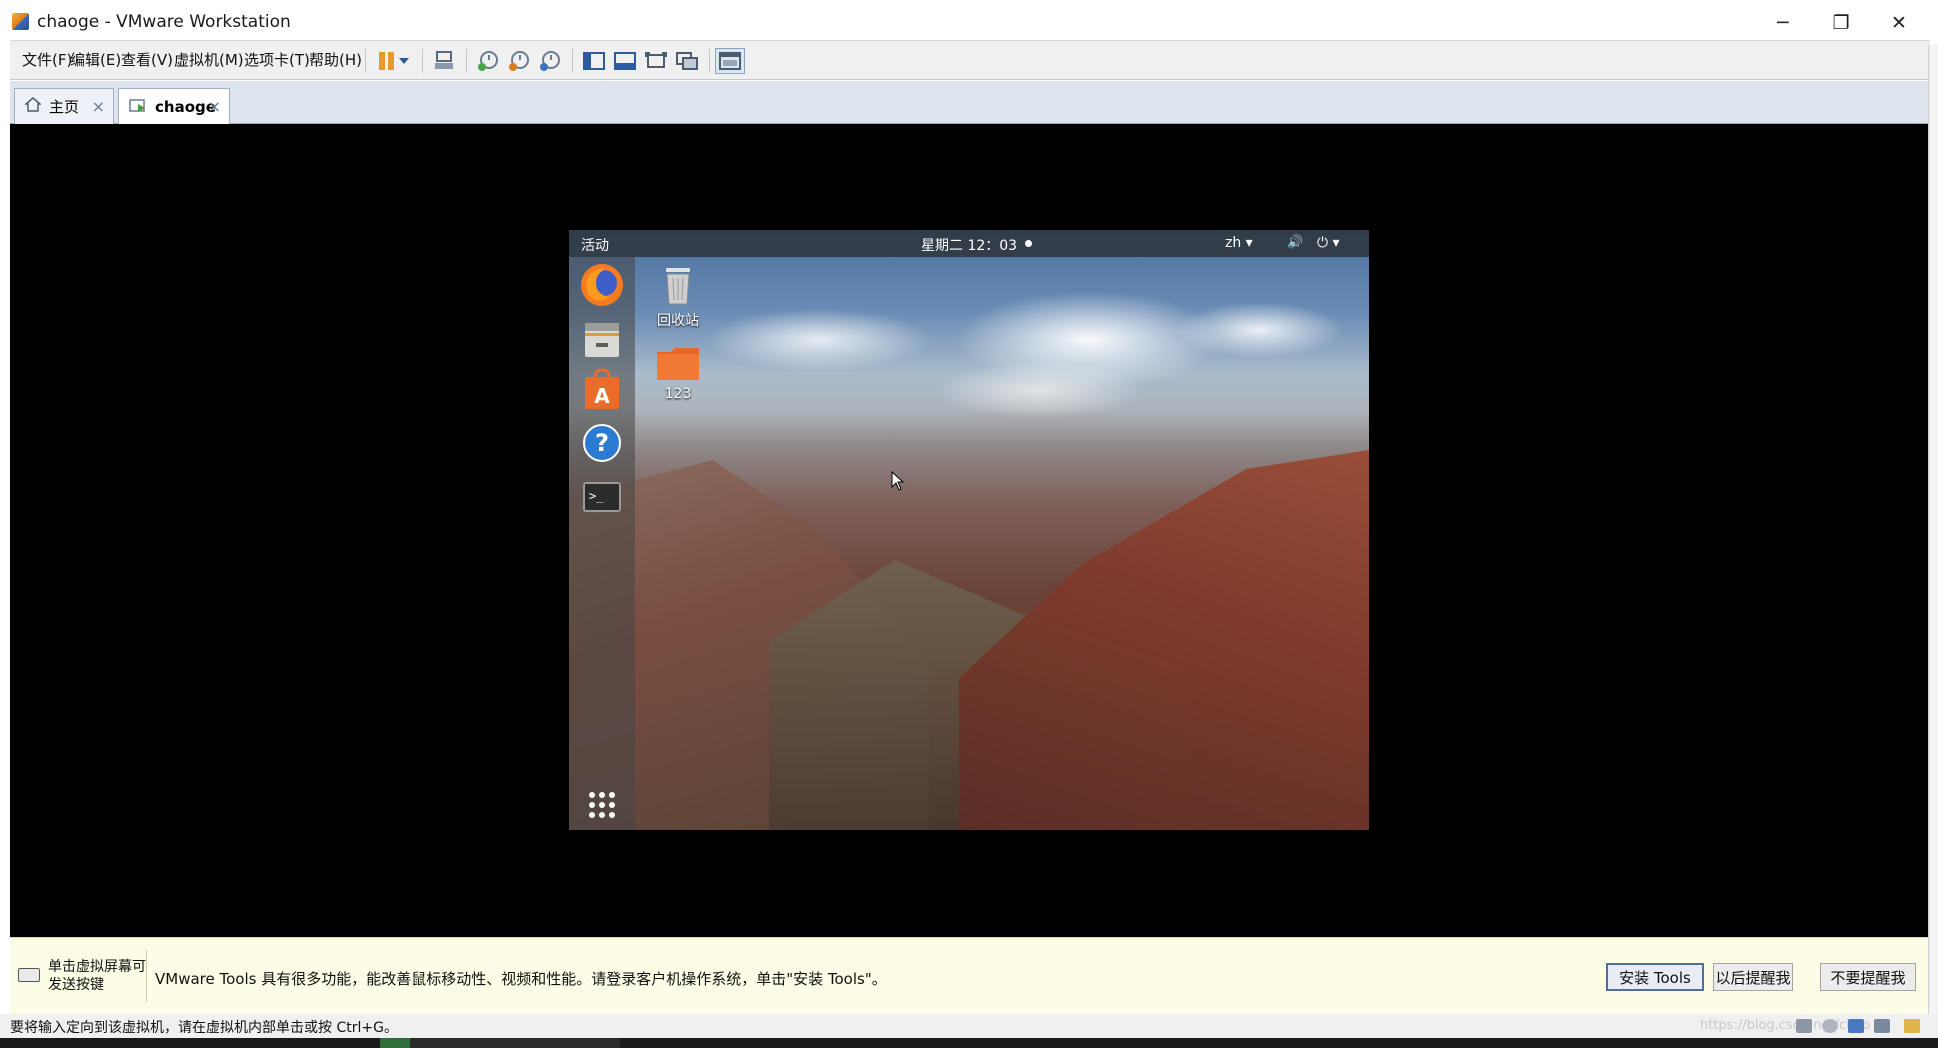  Describe the element at coordinates (625, 61) in the screenshot. I see `thumbnail-bar-icon` at that location.